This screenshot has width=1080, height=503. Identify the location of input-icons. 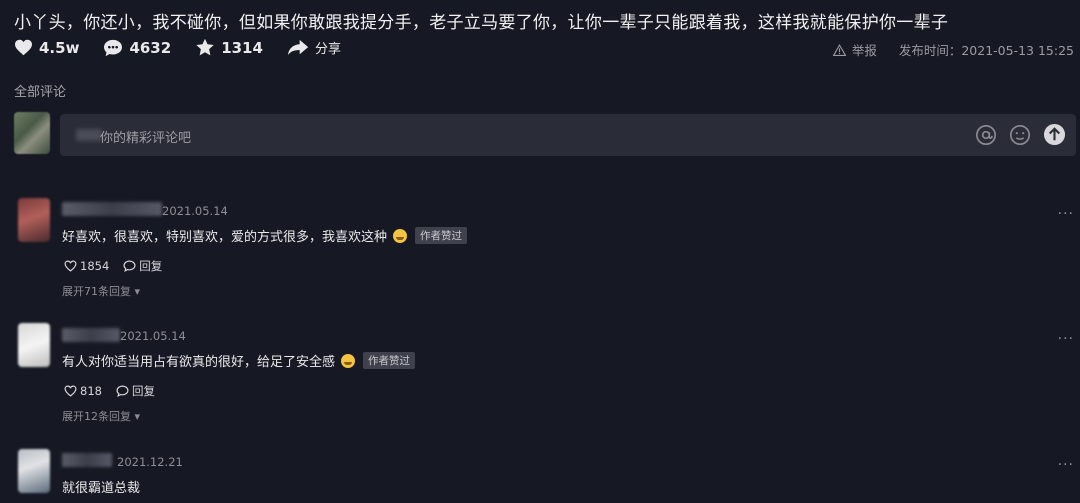
(1014, 134).